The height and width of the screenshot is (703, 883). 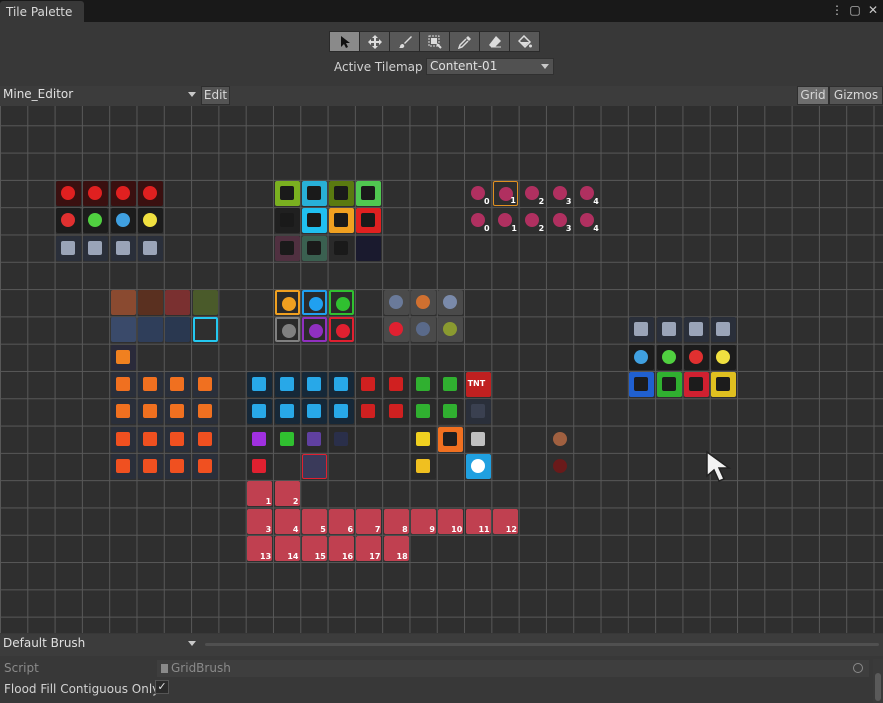 What do you see at coordinates (423, 439) in the screenshot?
I see `cross-tile` at bounding box center [423, 439].